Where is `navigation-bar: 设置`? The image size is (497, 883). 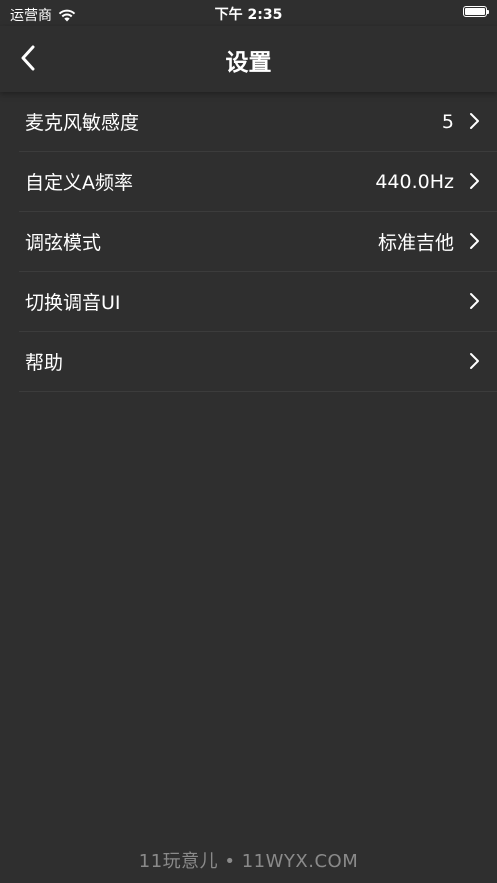 navigation-bar: 设置 is located at coordinates (248, 59).